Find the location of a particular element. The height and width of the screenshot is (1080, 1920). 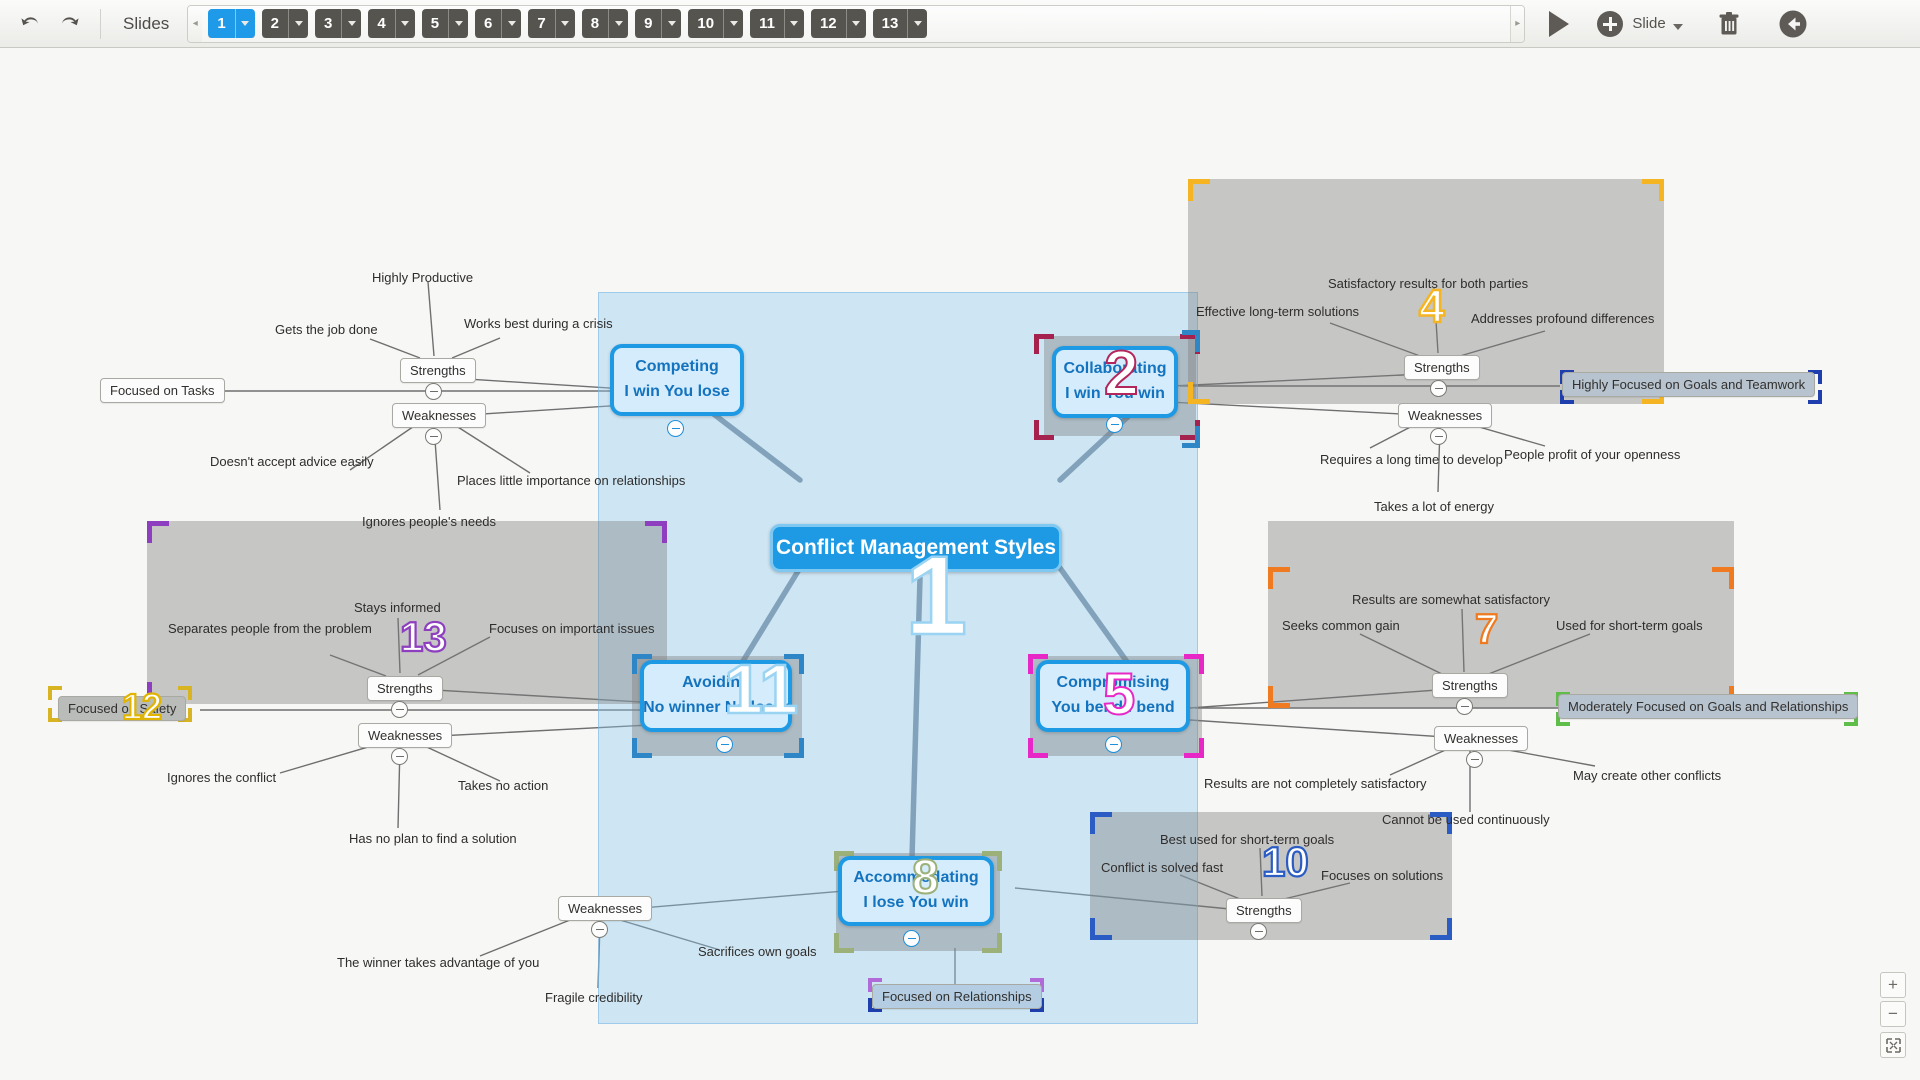

focus-collaborating: Highly Focused on Goals and Teamwork is located at coordinates (1689, 384).